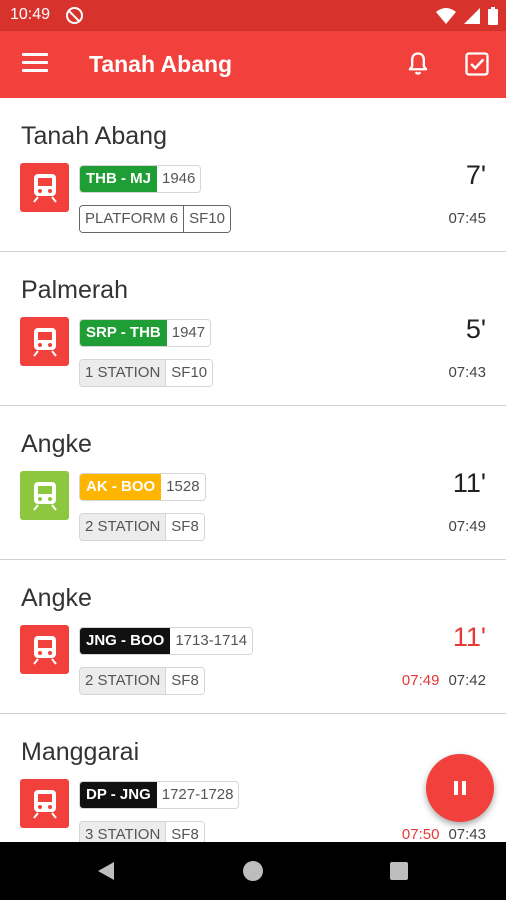 The height and width of the screenshot is (900, 506). Describe the element at coordinates (30, 14) in the screenshot. I see `status-time: 10:49` at that location.